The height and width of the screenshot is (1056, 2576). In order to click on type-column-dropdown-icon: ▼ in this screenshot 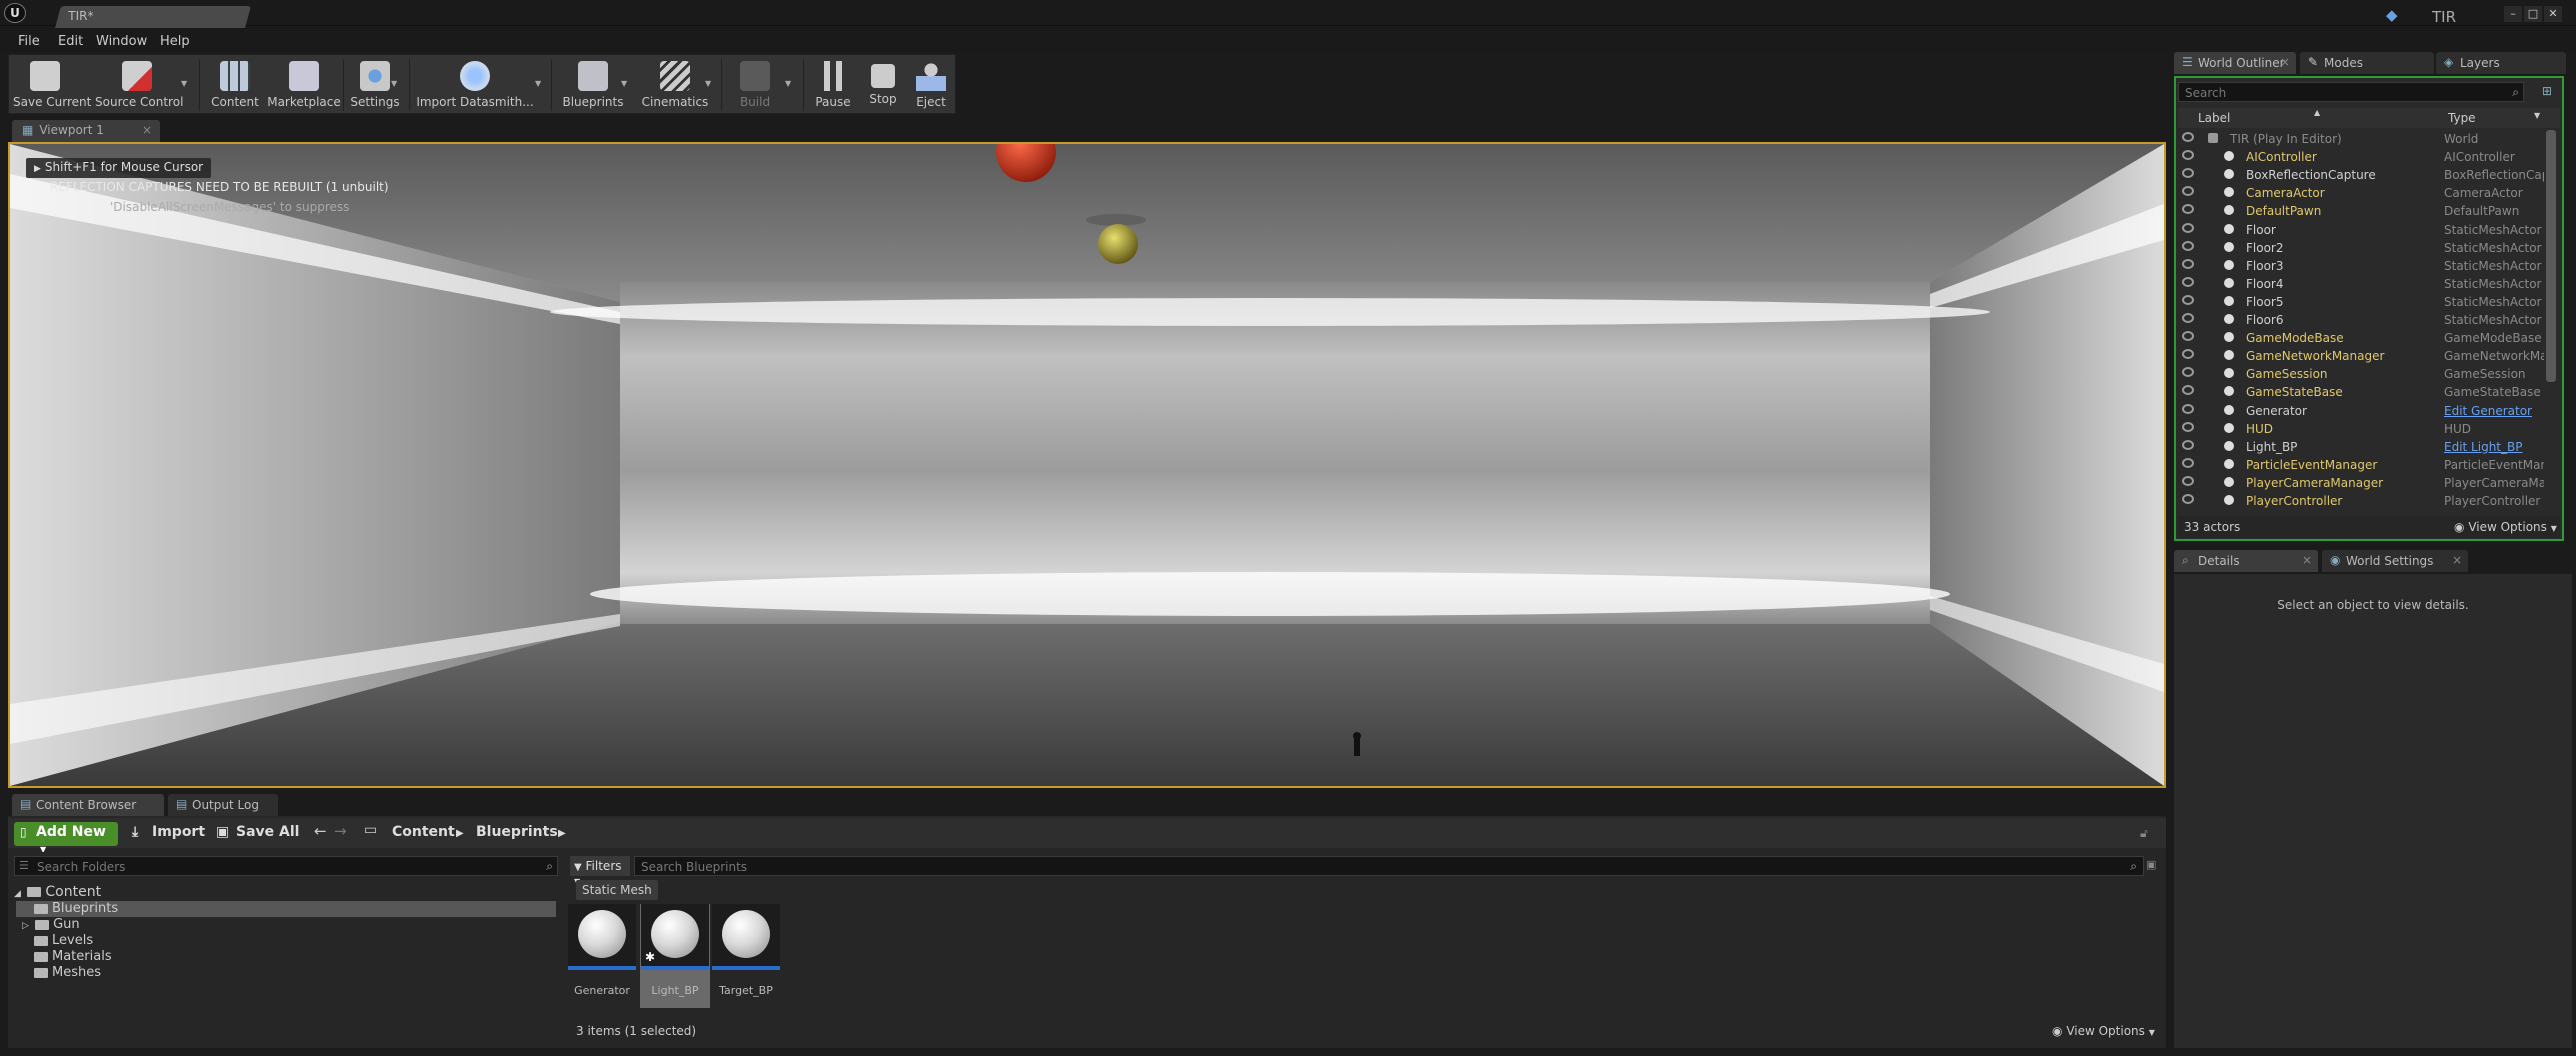, I will do `click(2537, 115)`.